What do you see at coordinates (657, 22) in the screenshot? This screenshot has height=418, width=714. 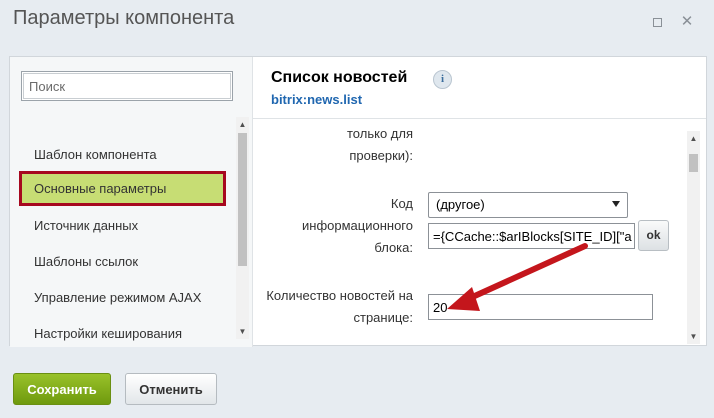 I see `maximize-icon` at bounding box center [657, 22].